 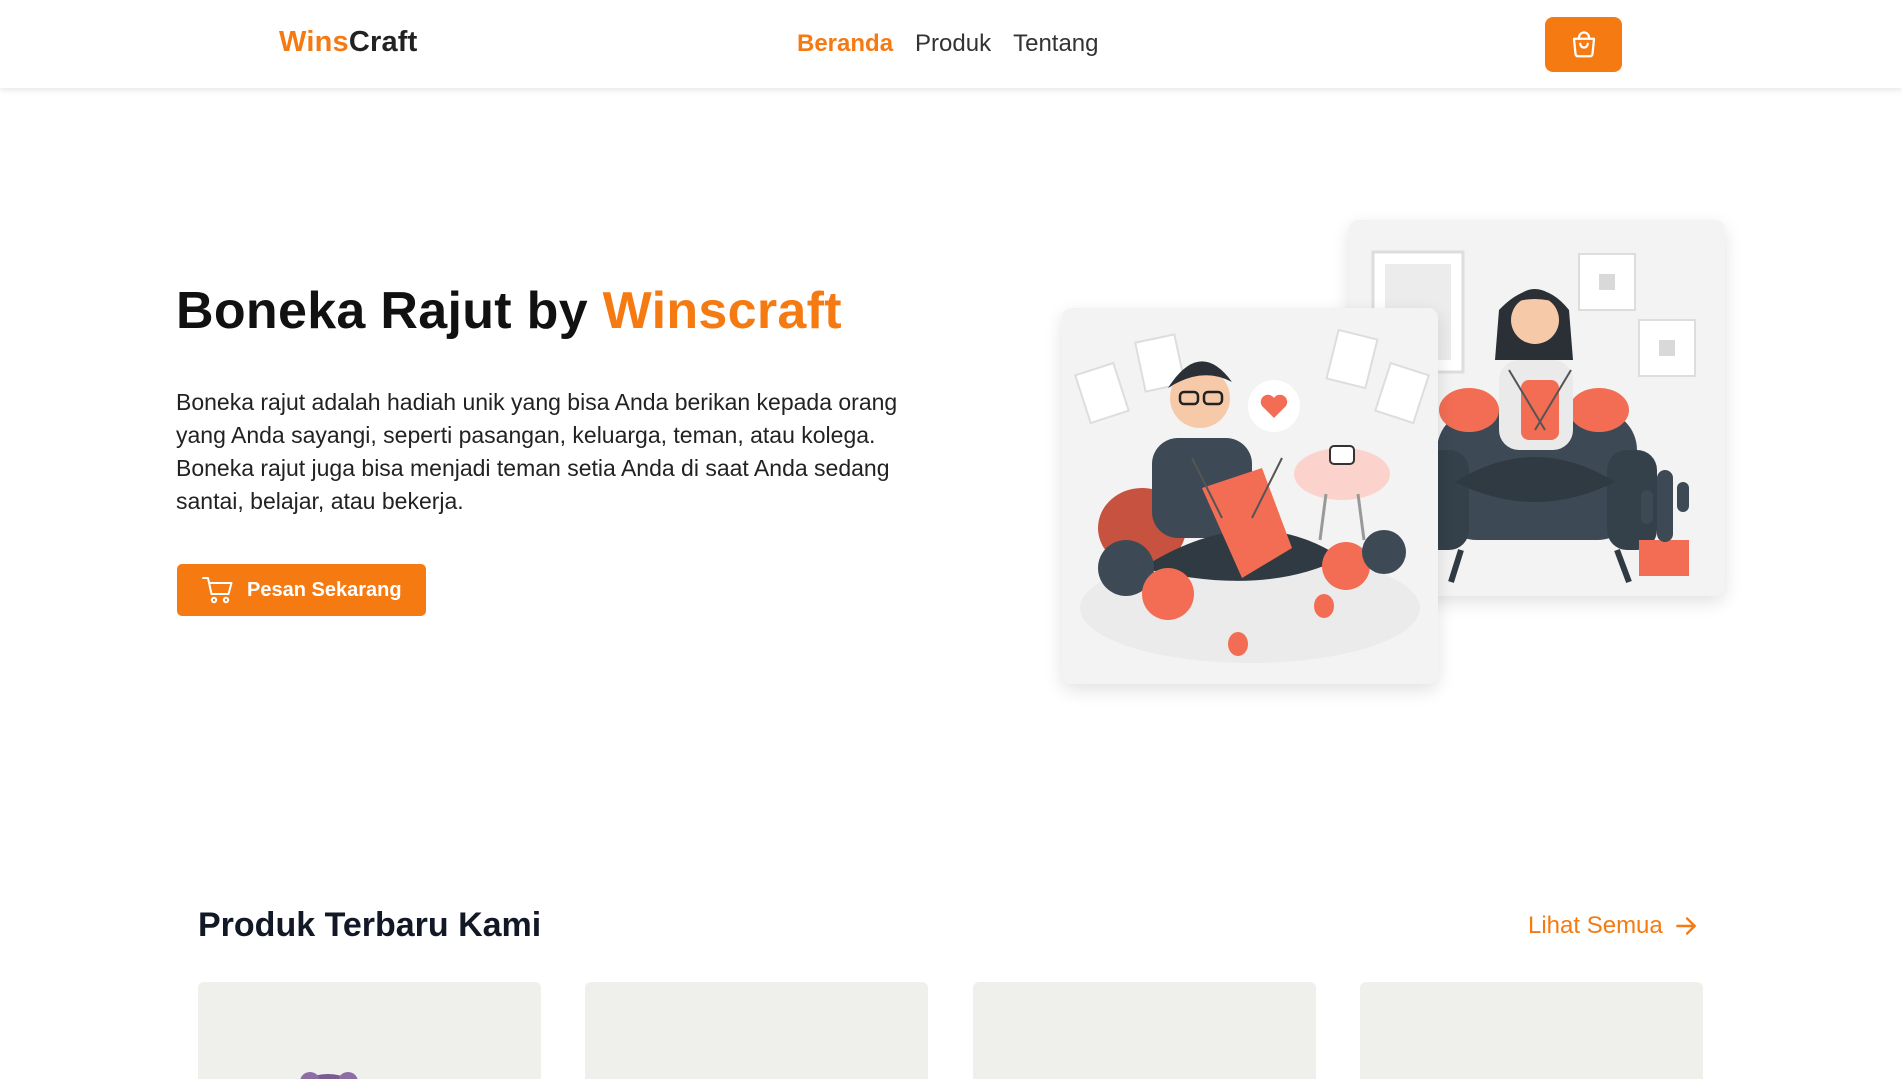 I want to click on brand-logo: WinsCraft, so click(x=348, y=42).